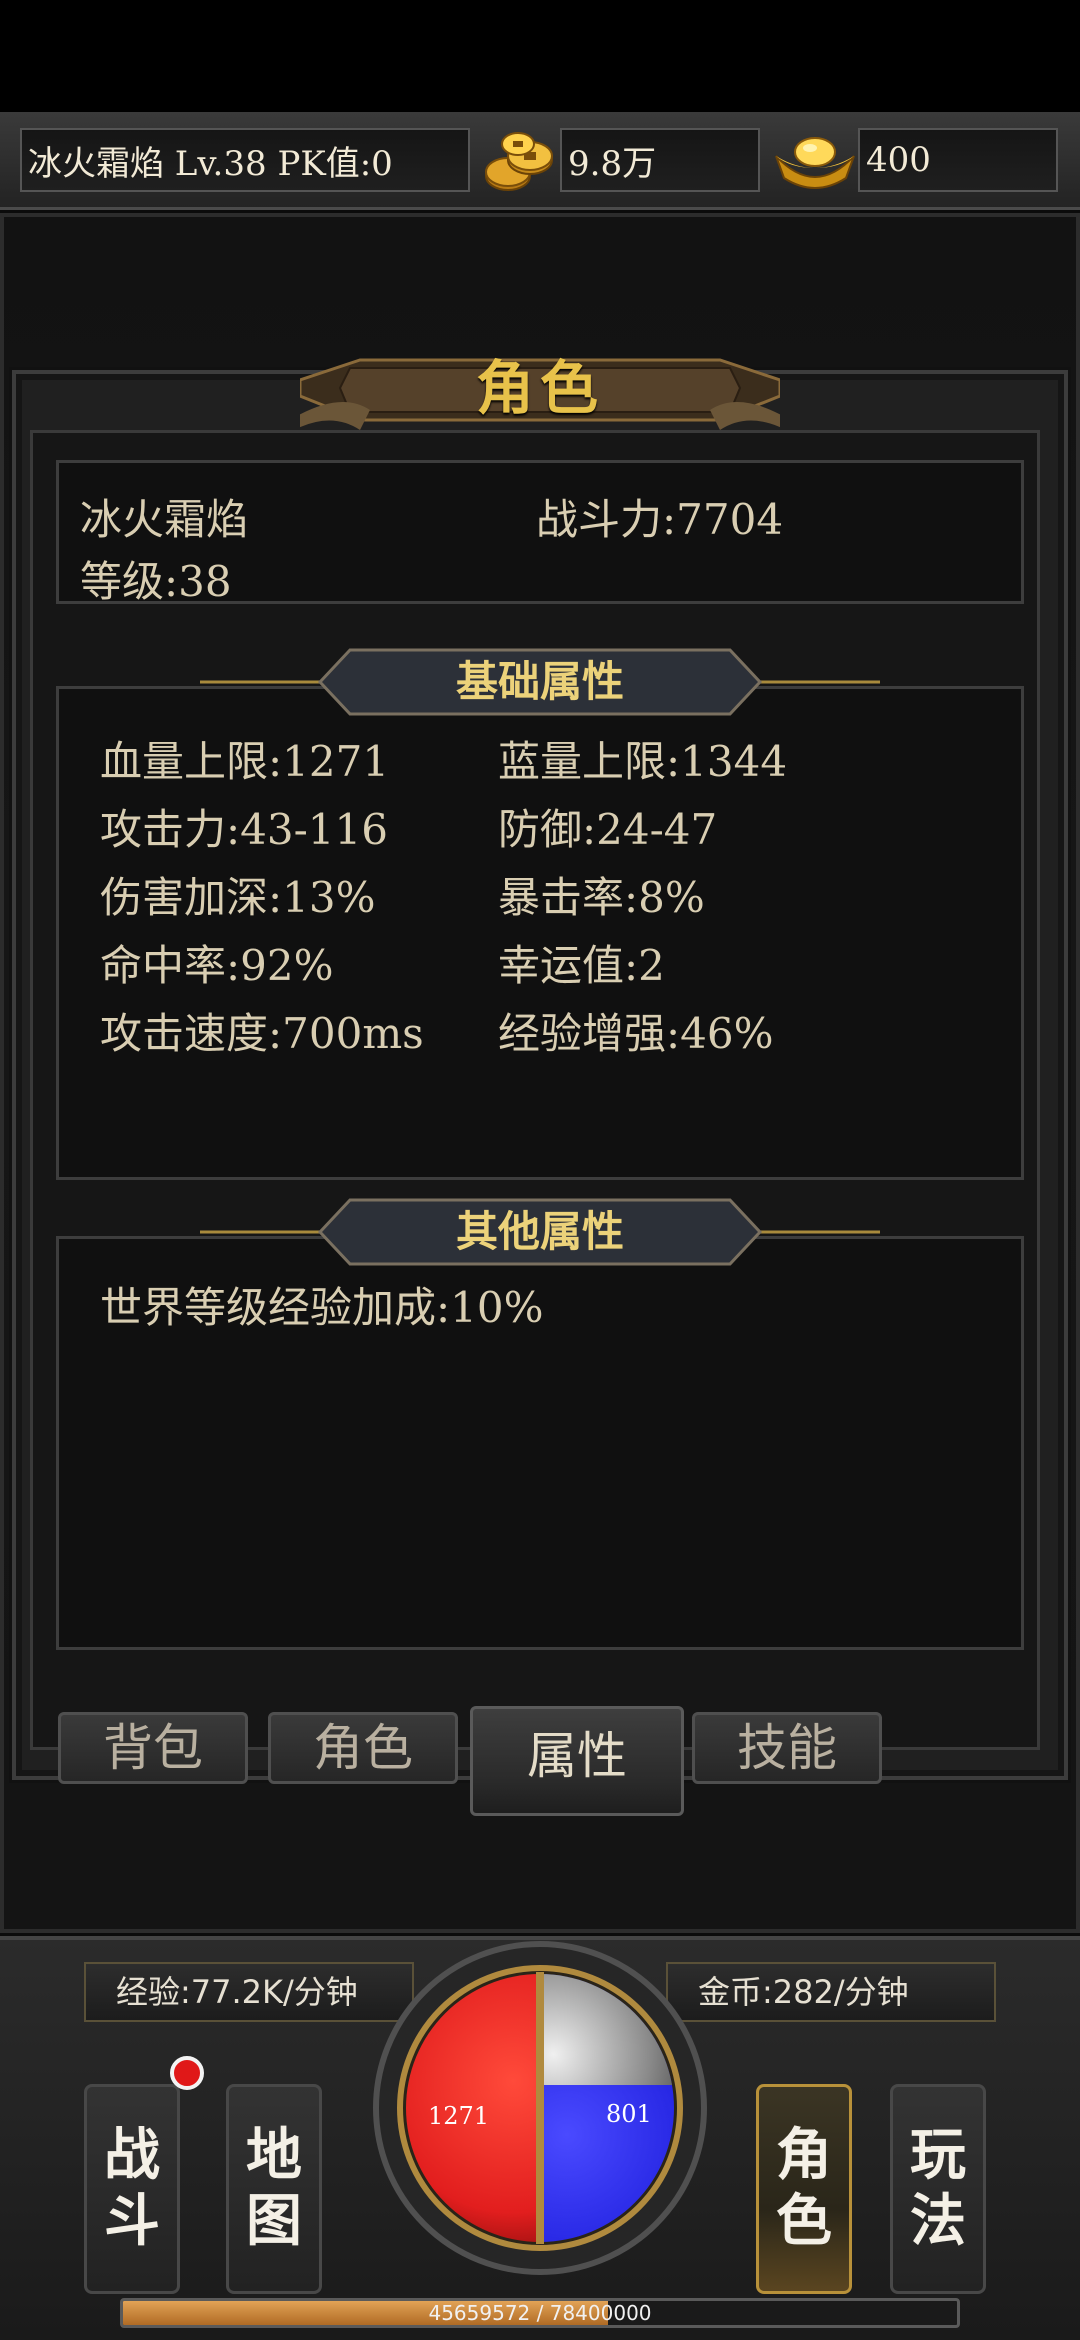 Image resolution: width=1080 pixels, height=2340 pixels. I want to click on character-button-label-1: 角, so click(804, 2155).